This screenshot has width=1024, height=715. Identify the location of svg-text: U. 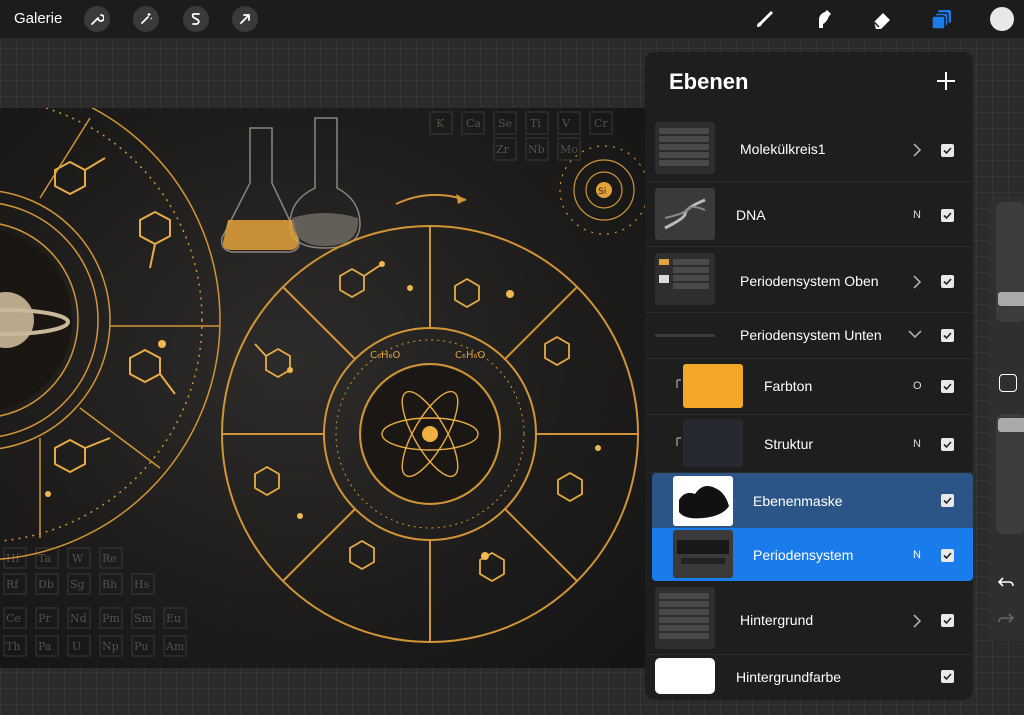
(76, 646).